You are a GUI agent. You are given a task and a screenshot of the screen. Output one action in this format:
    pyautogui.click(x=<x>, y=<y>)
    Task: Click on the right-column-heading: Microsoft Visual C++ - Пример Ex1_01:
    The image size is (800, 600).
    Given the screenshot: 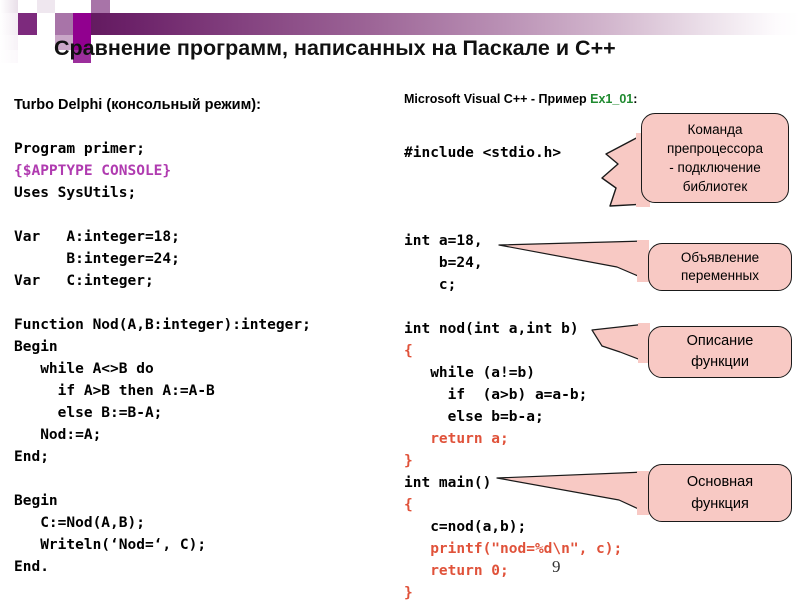 What is the action you would take?
    pyautogui.click(x=520, y=99)
    